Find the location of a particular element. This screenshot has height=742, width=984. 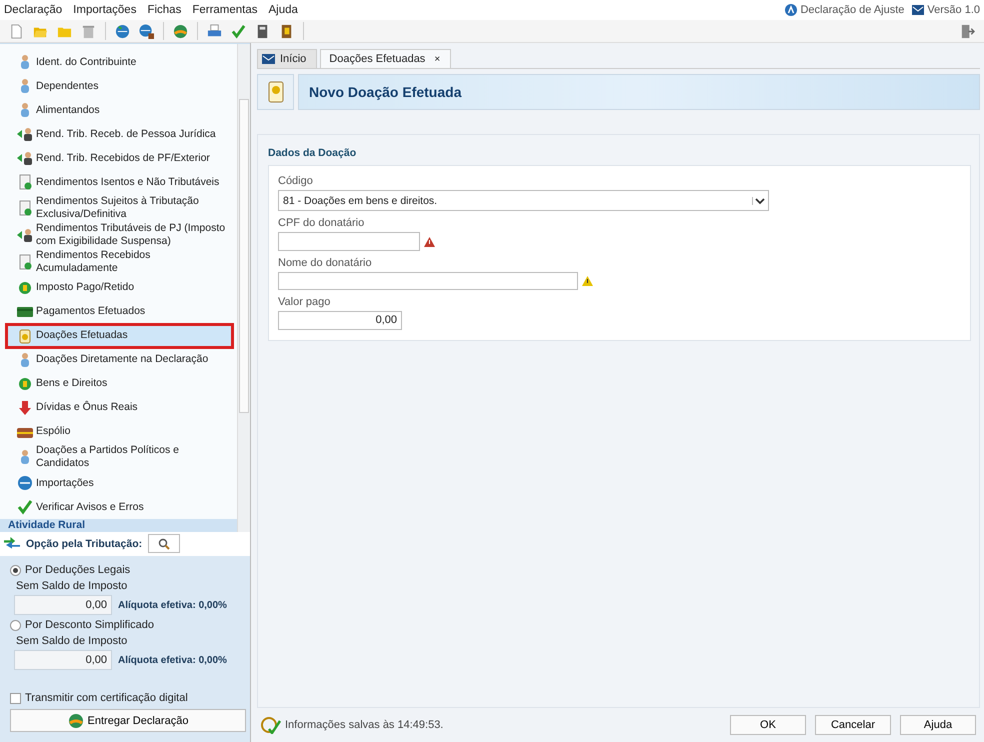

menu-item: Ferramentas is located at coordinates (225, 10).